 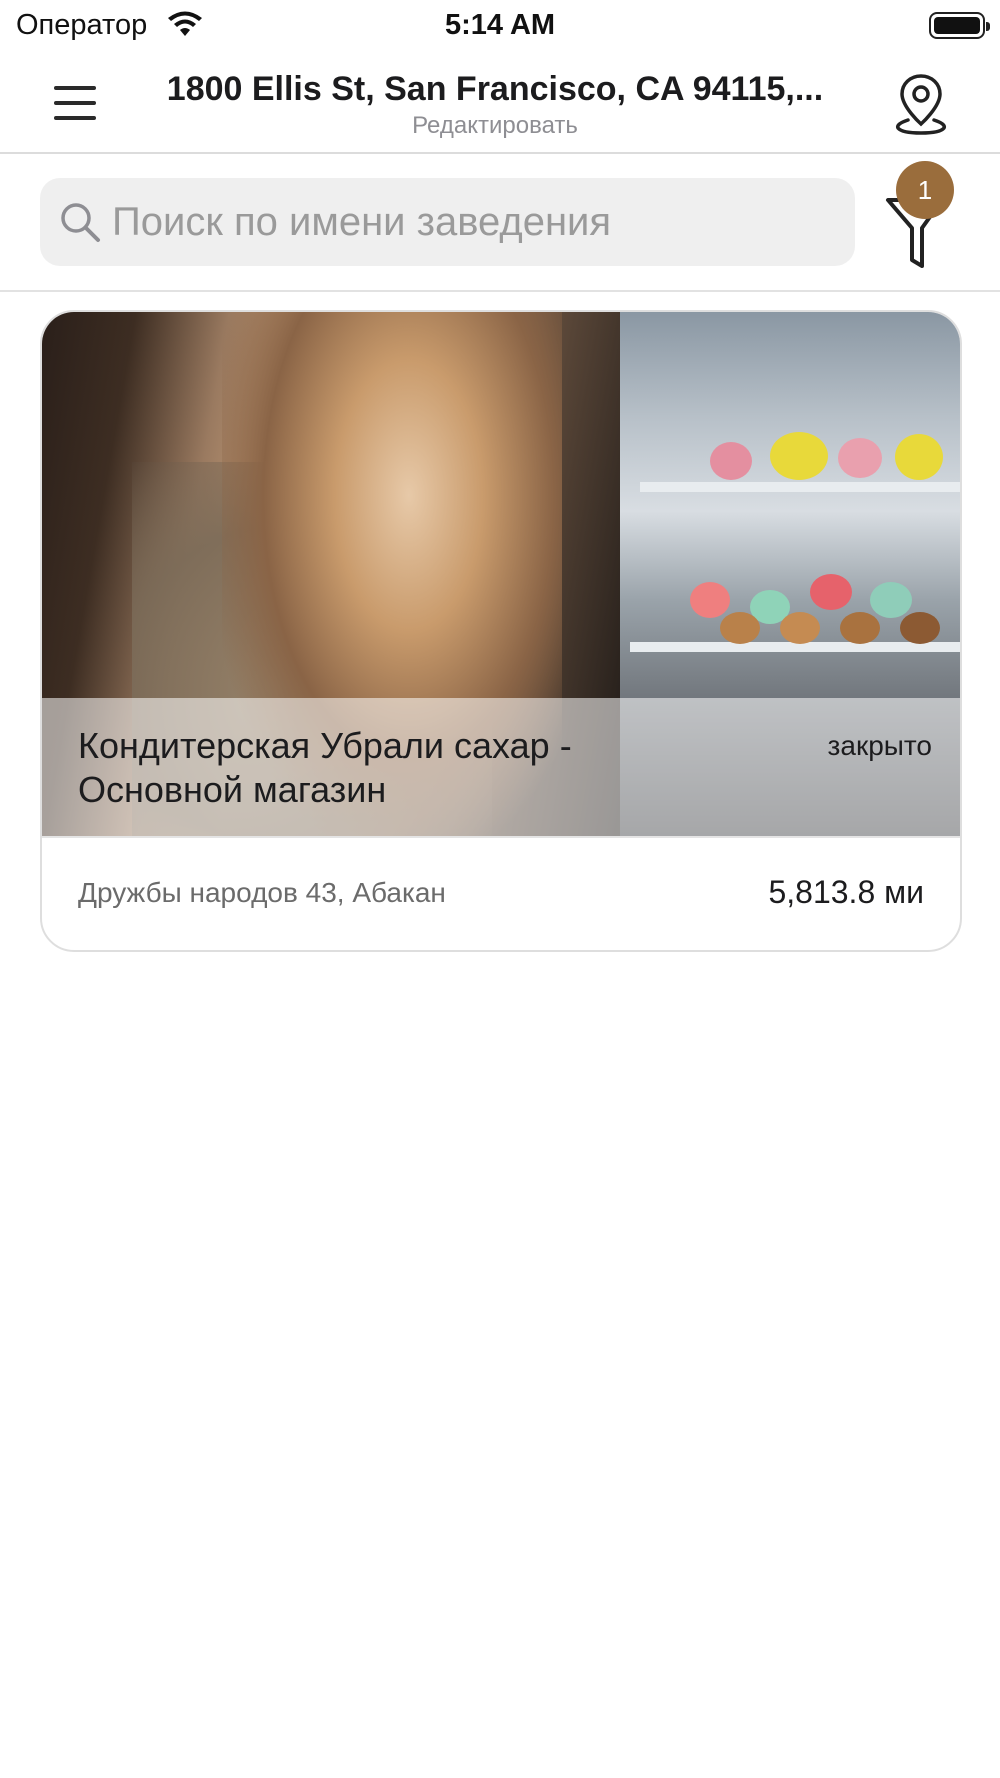 I want to click on edit-address-link: Редактировать, so click(x=495, y=126).